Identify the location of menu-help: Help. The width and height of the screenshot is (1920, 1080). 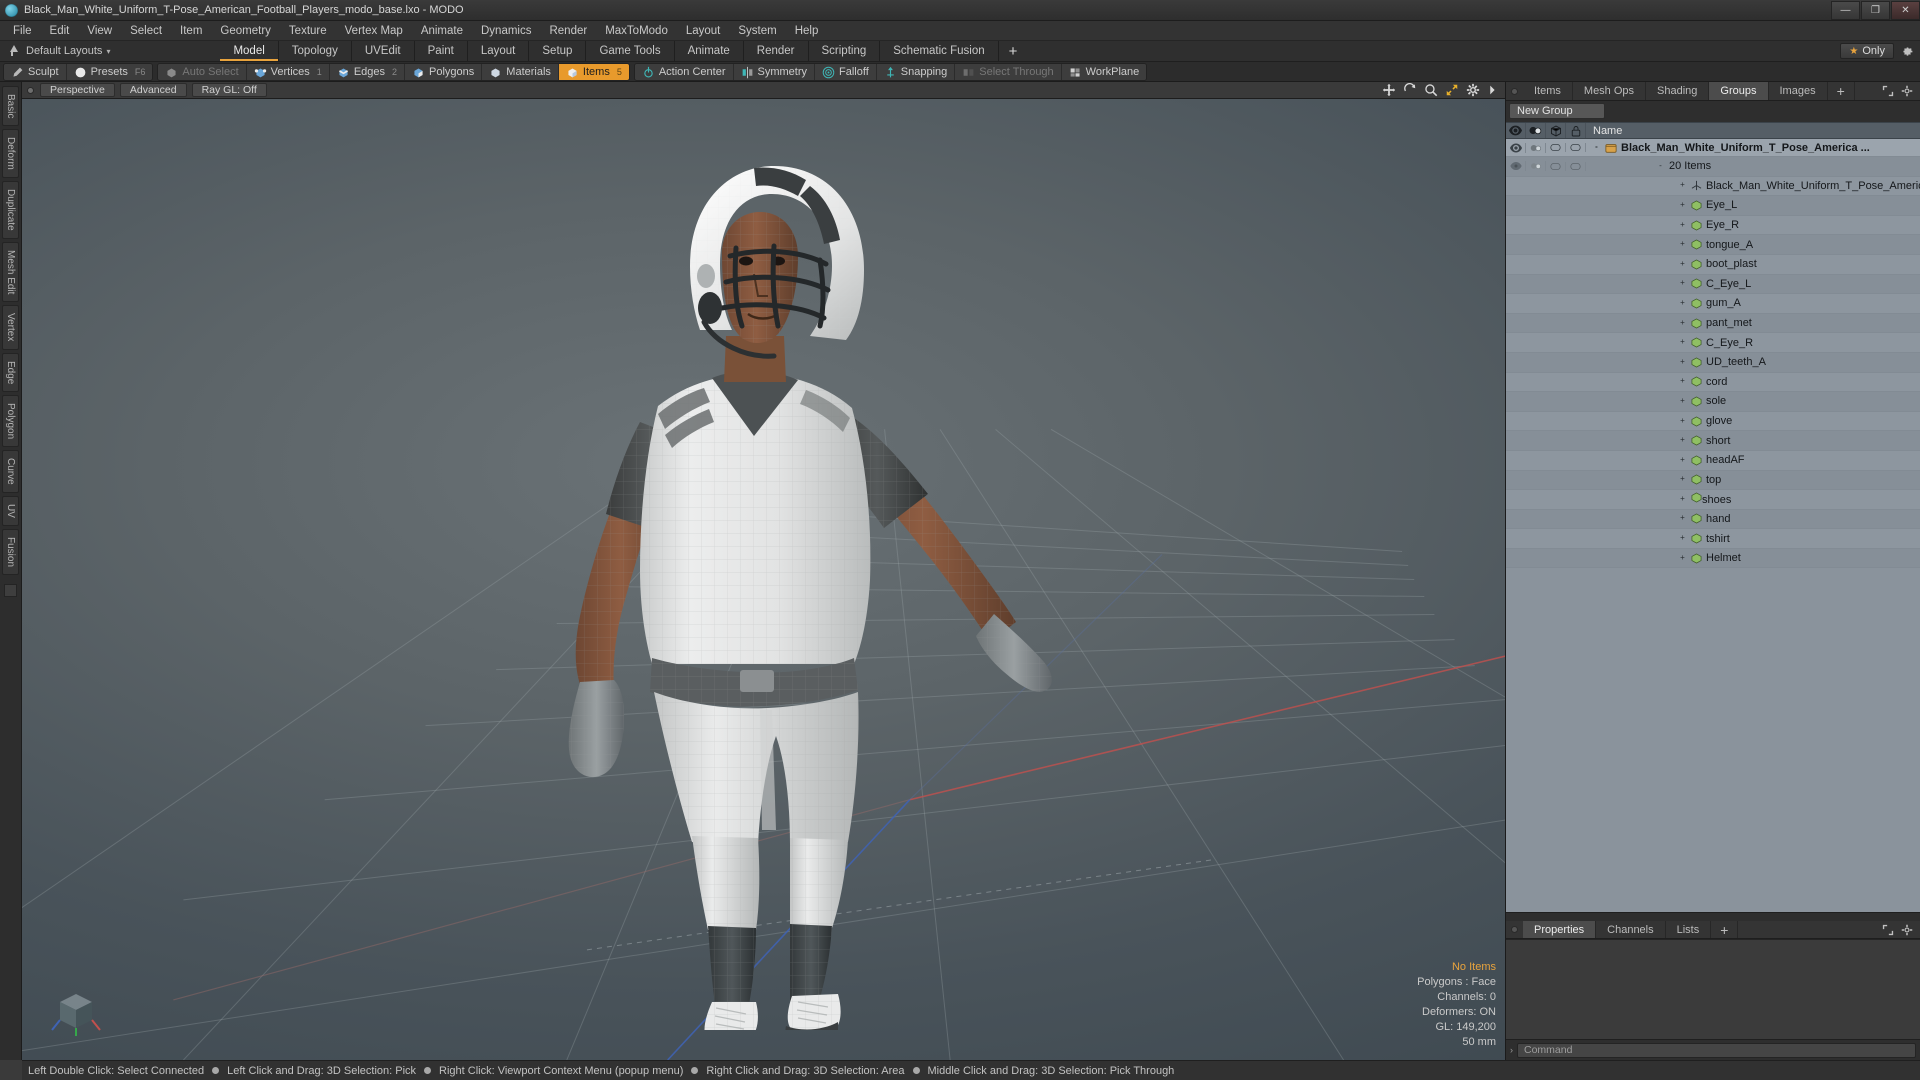
(807, 31).